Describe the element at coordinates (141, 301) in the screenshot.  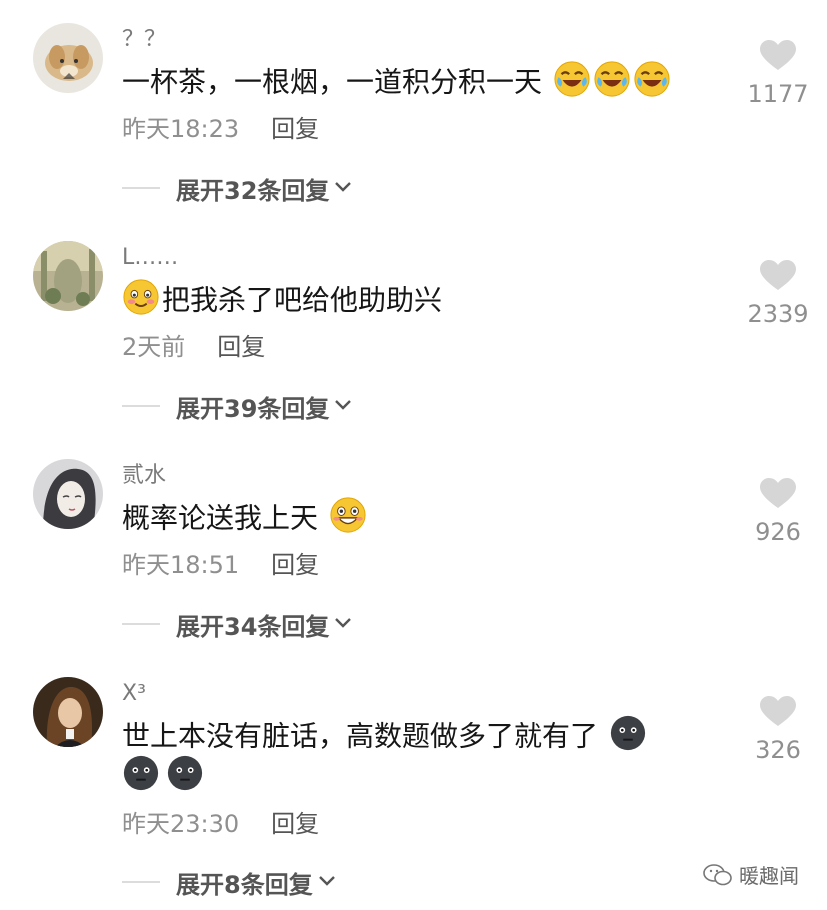
I see `smile-emoji` at that location.